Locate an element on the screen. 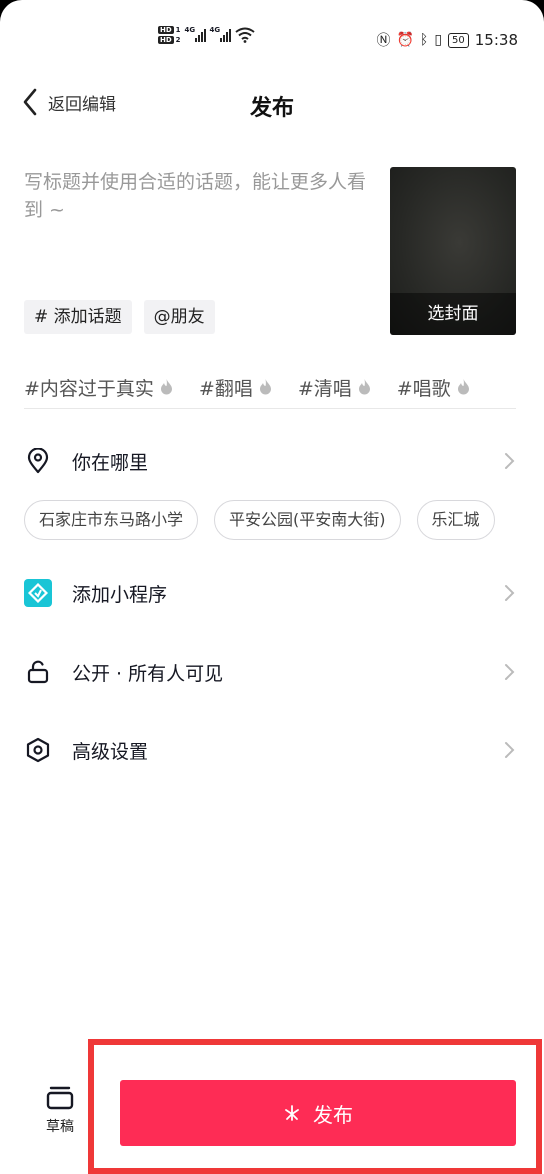 This screenshot has height=1174, width=544. draft-box-icon is located at coordinates (60, 1098).